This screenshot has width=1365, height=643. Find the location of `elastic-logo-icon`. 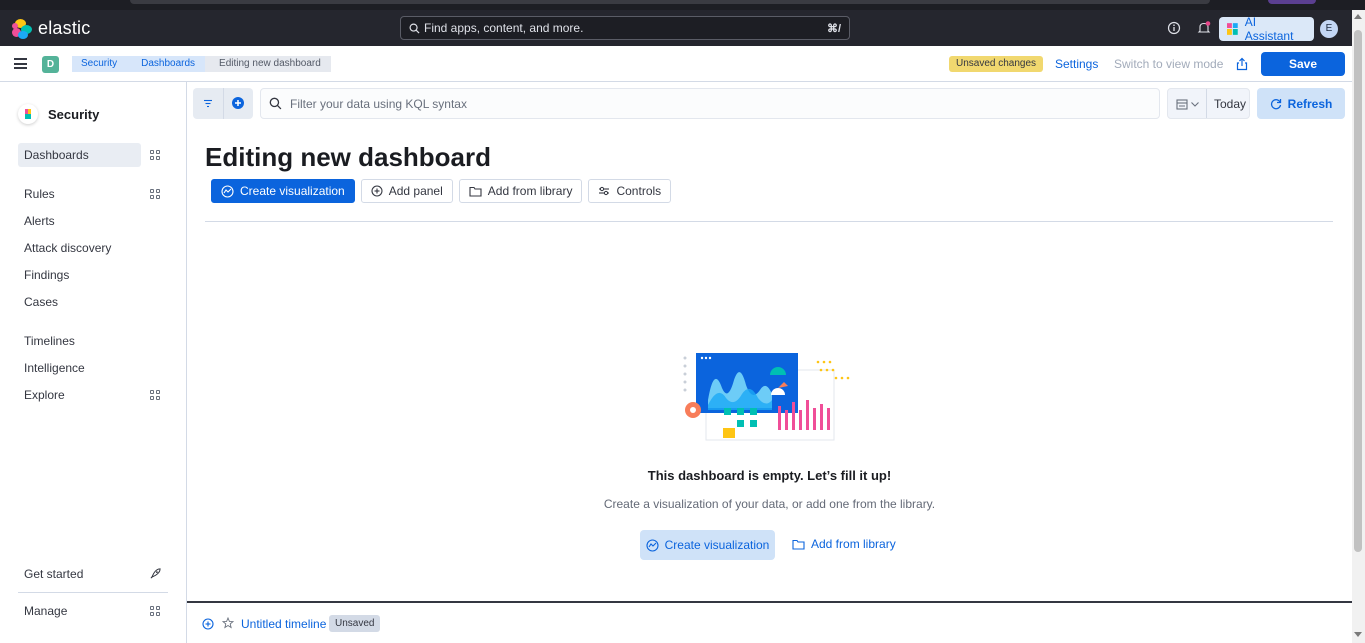

elastic-logo-icon is located at coordinates (22, 28).